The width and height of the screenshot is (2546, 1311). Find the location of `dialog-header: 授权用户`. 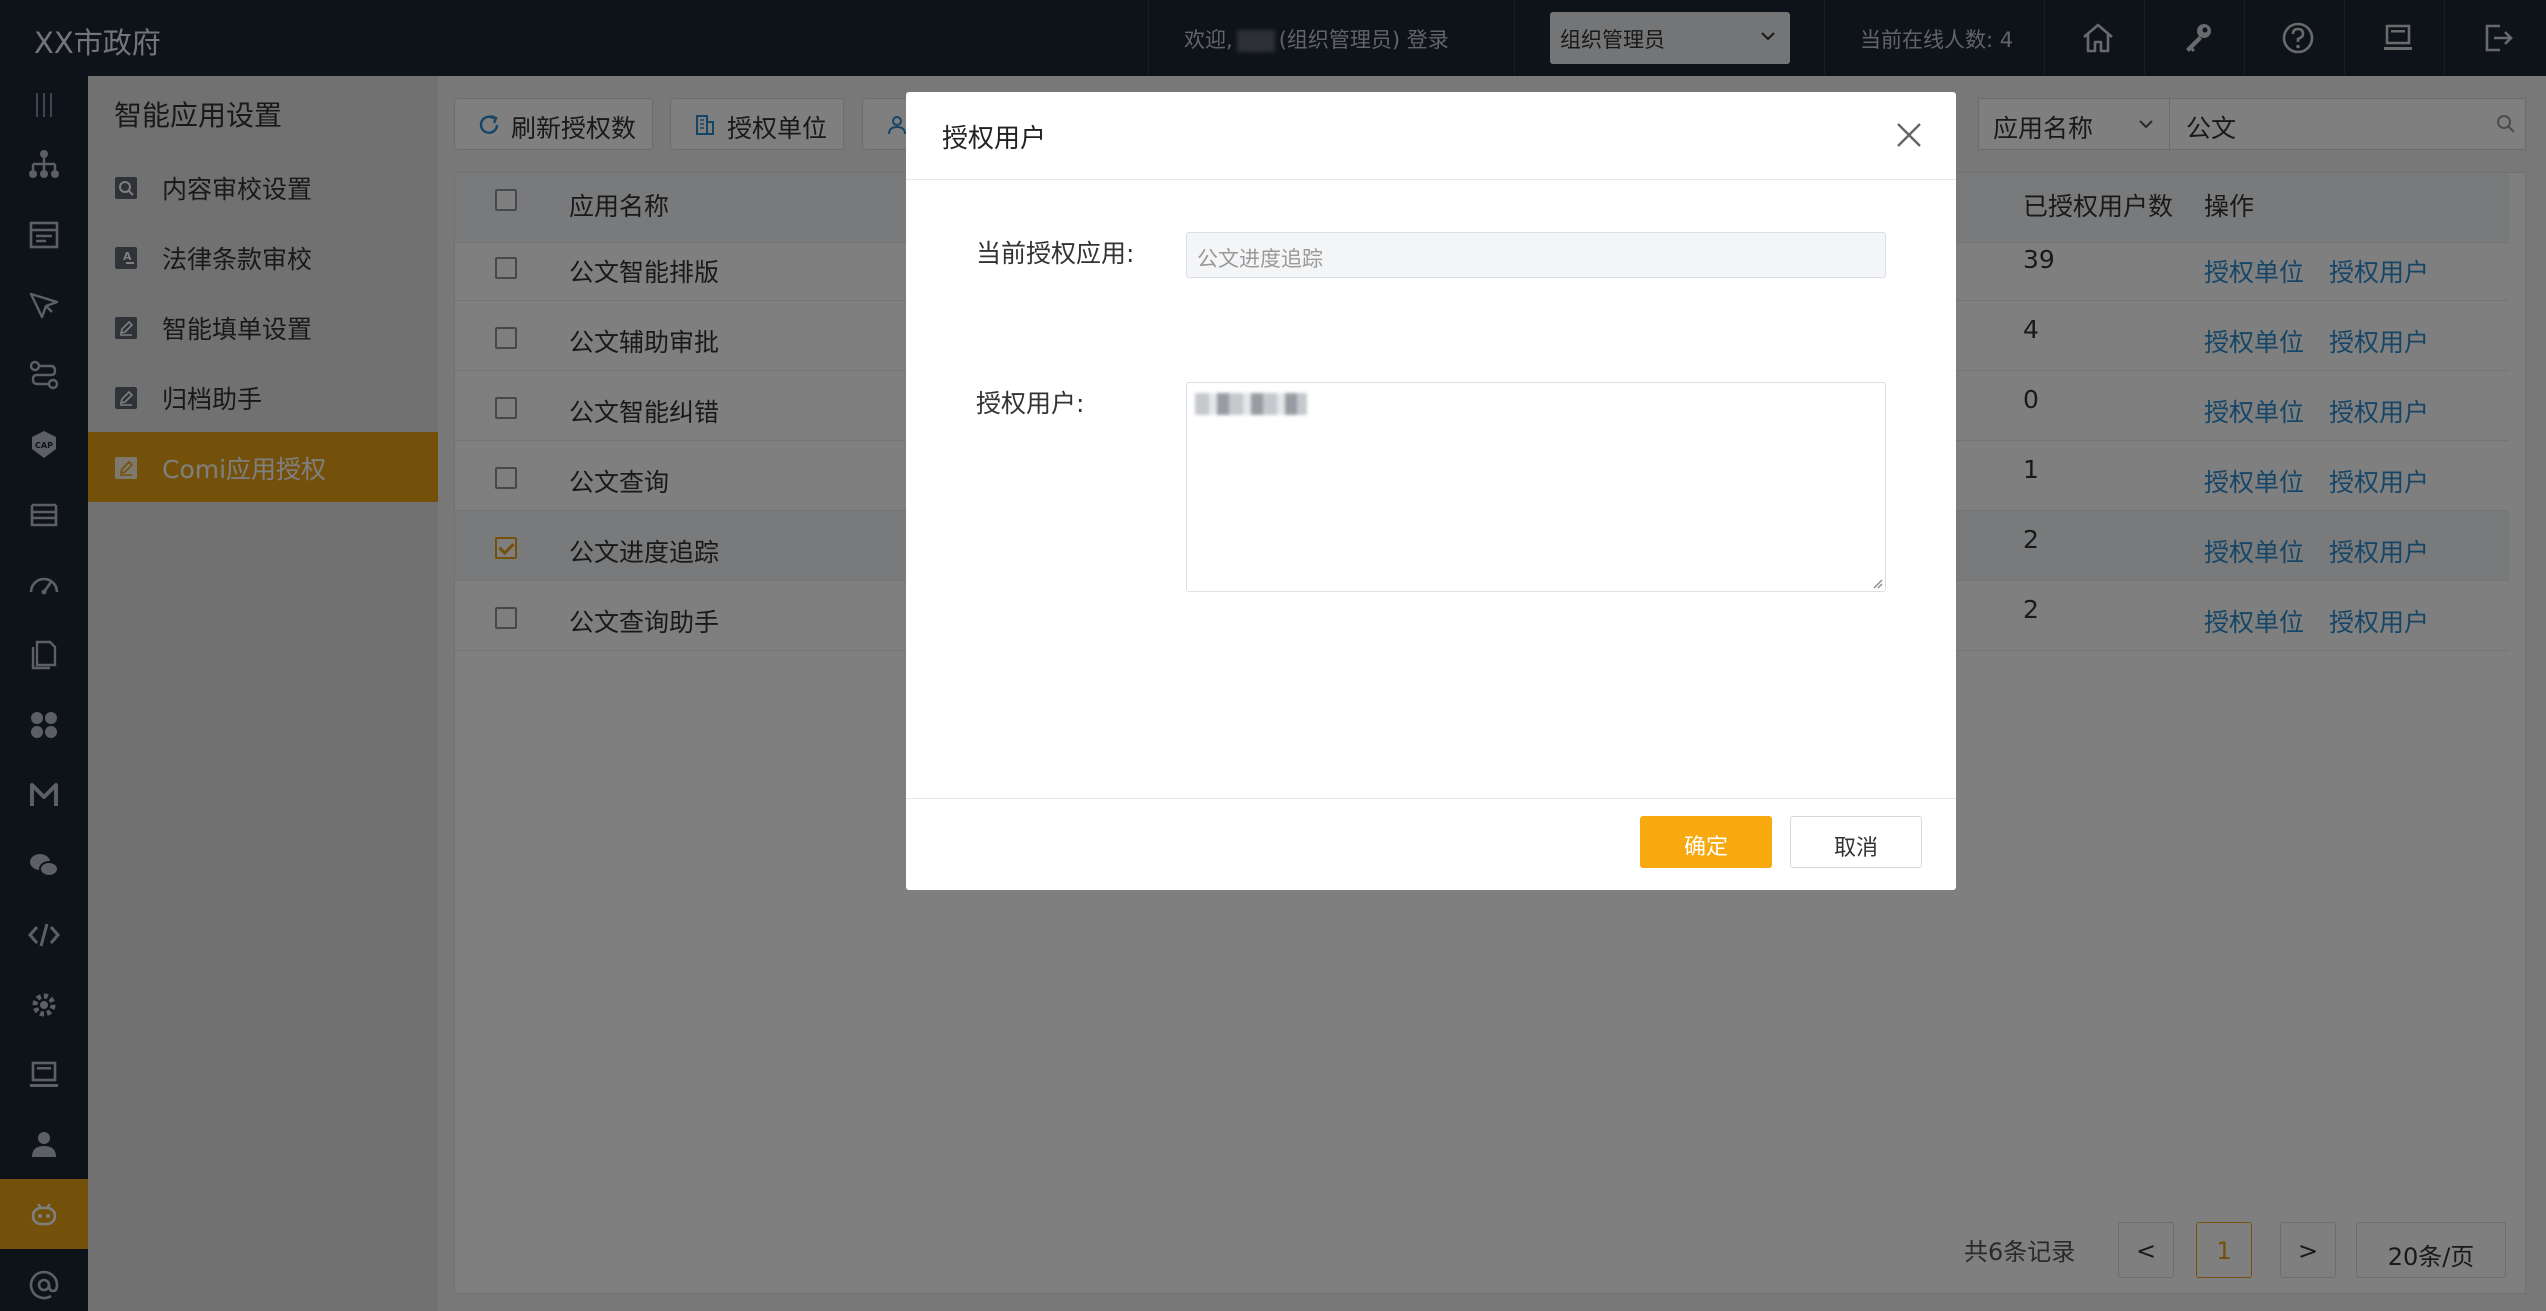

dialog-header: 授权用户 is located at coordinates (1431, 136).